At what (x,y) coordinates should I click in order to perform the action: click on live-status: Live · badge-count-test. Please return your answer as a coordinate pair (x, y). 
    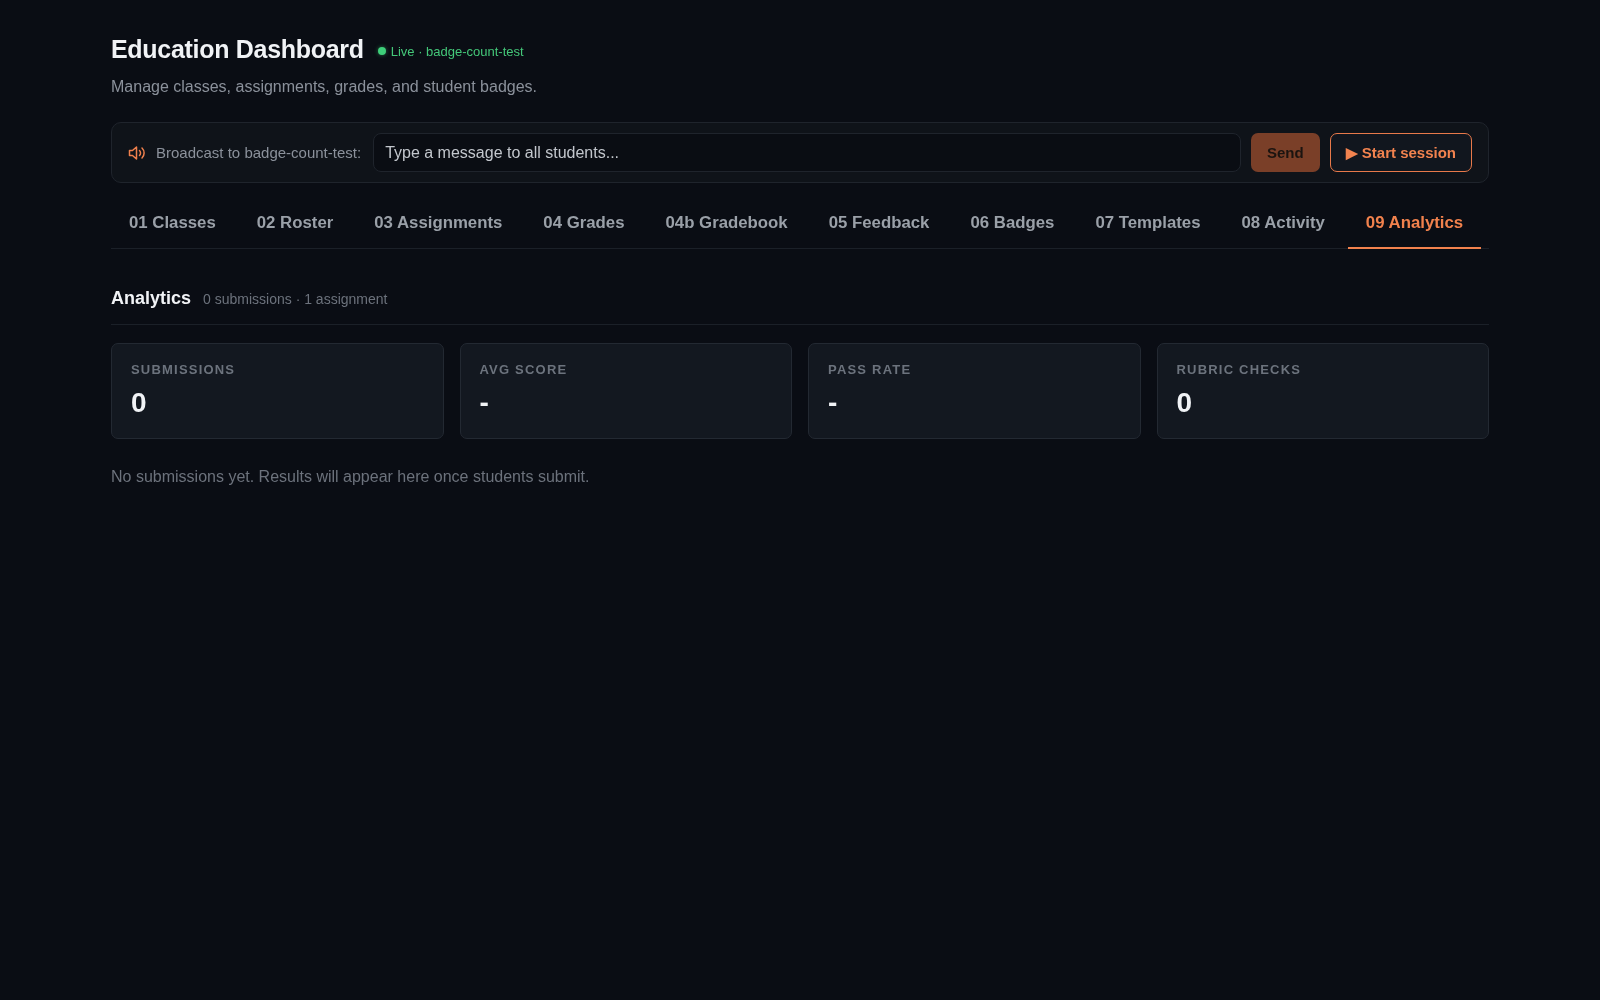
    Looking at the image, I should click on (457, 51).